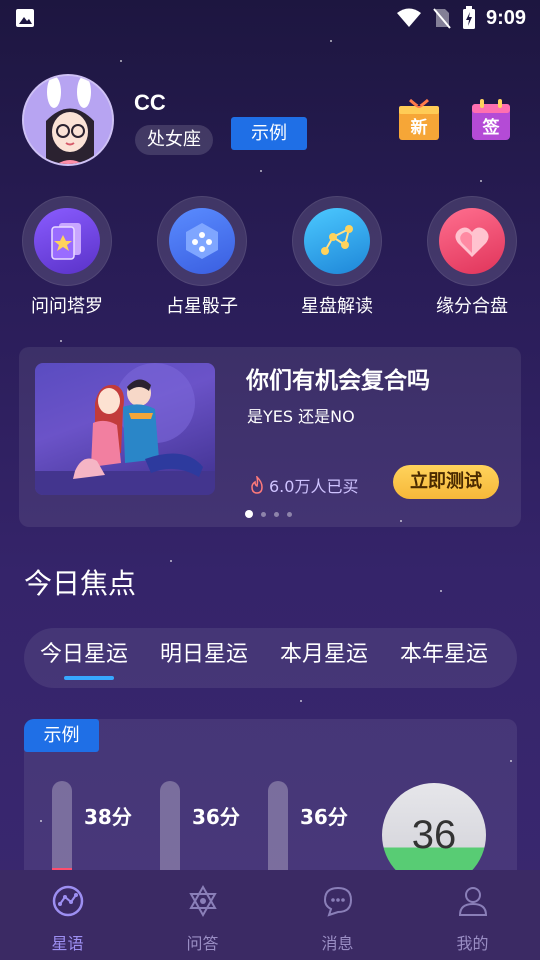 The height and width of the screenshot is (960, 540). Describe the element at coordinates (472, 241) in the screenshot. I see `heart-icon` at that location.